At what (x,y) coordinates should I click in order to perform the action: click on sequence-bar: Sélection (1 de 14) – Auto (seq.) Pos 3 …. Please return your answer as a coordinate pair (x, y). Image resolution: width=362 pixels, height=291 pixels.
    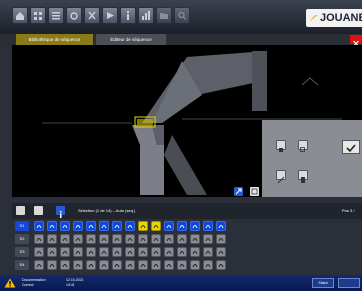
    Looking at the image, I should click on (187, 211).